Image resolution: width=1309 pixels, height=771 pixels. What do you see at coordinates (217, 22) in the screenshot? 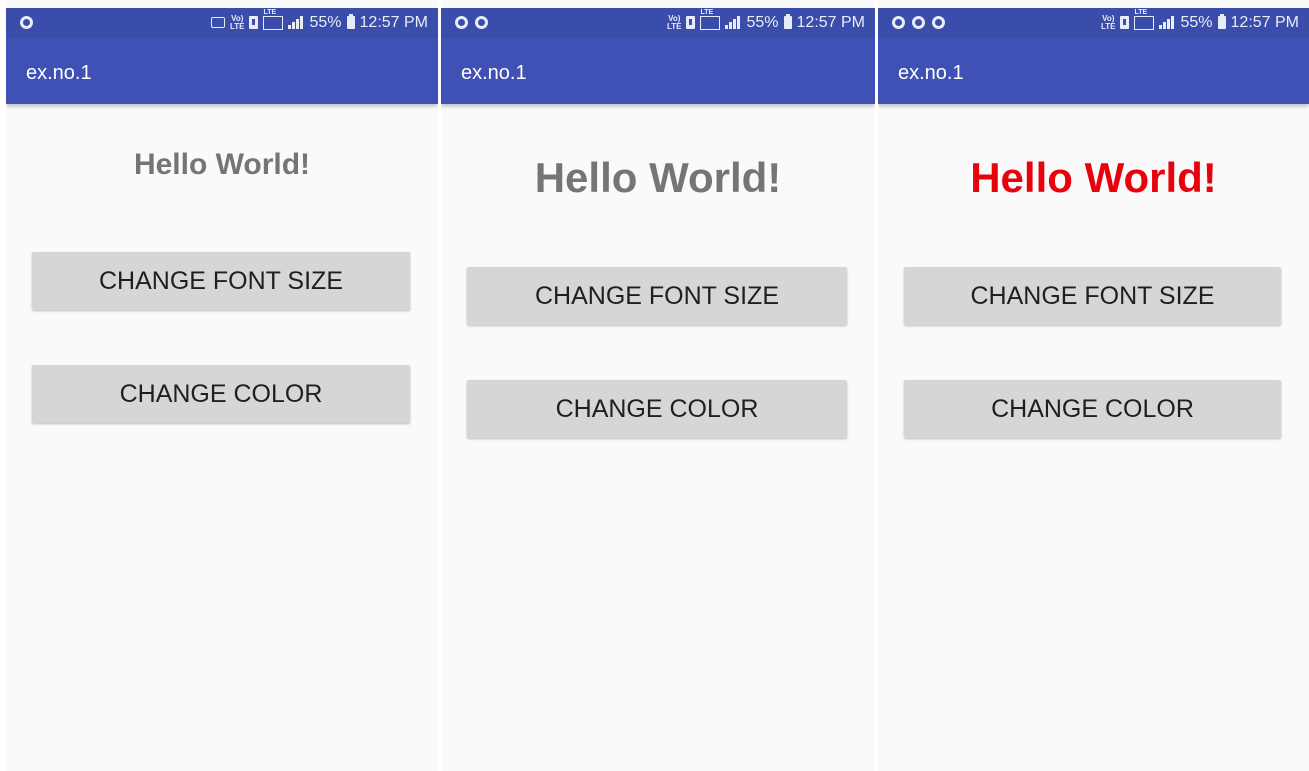
I see `cast-icon` at bounding box center [217, 22].